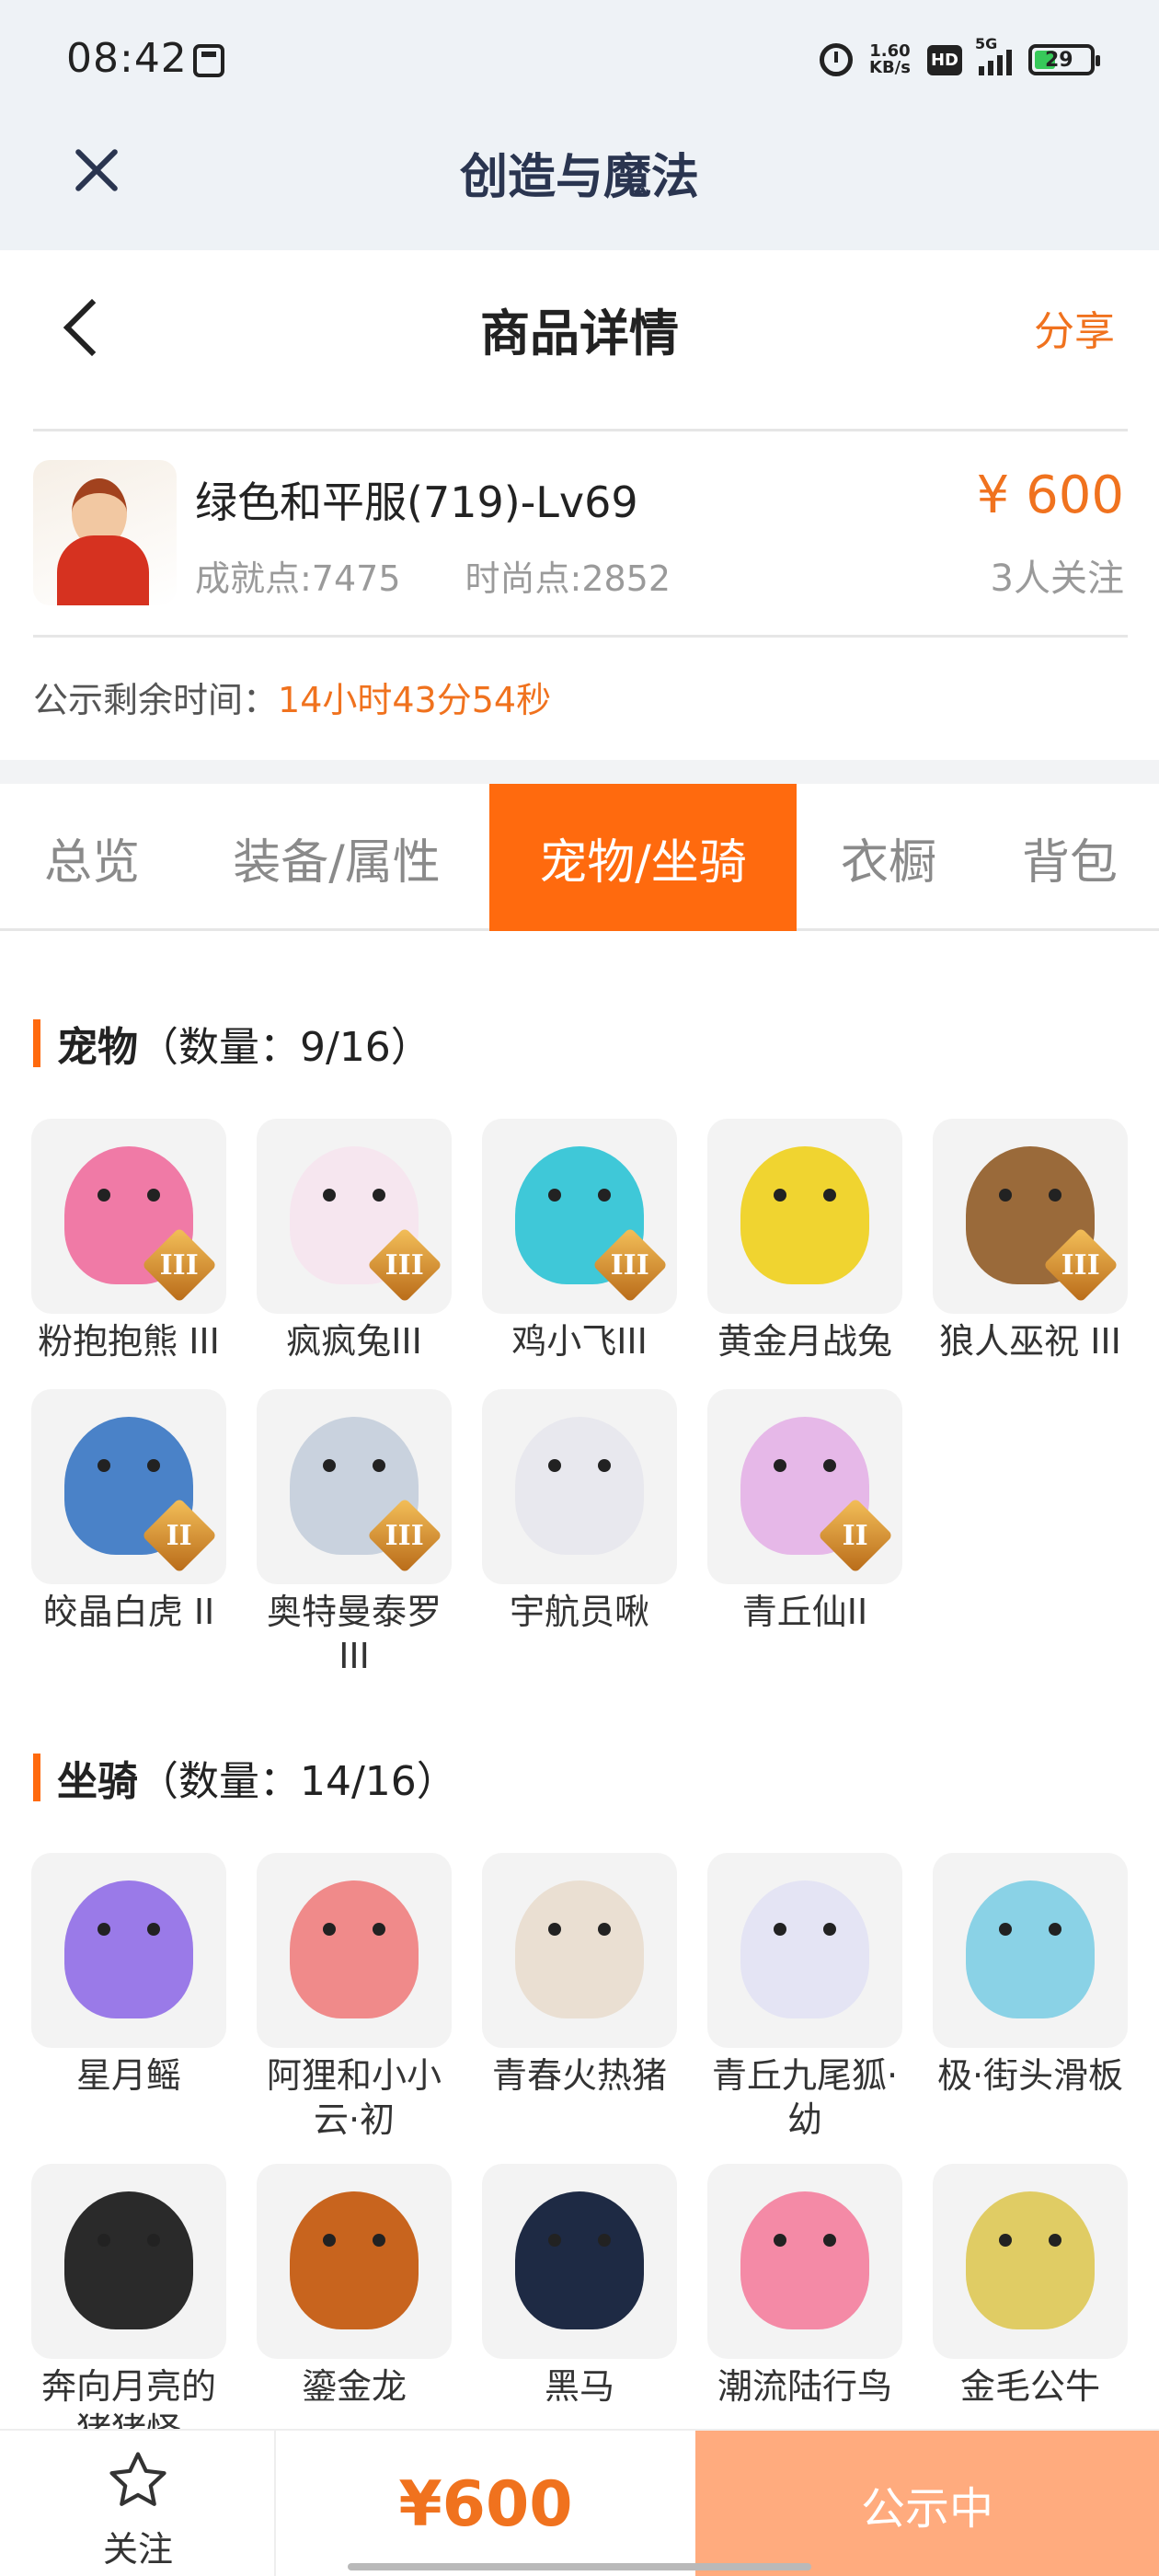  I want to click on pet-card: III 粉抱抱熊 III, so click(128, 1241).